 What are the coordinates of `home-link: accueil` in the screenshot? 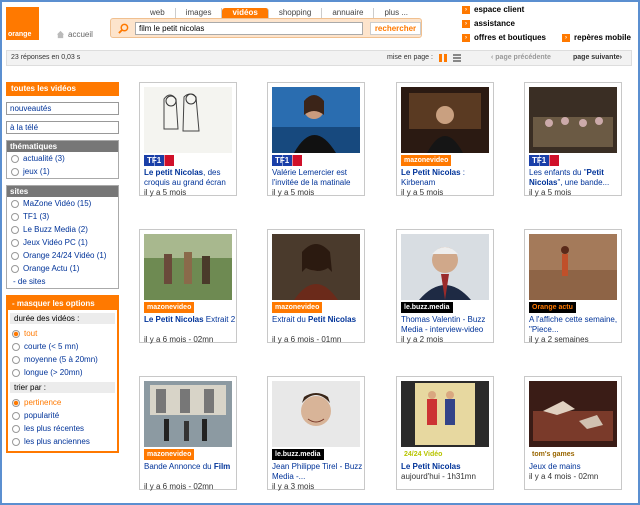 It's located at (74, 34).